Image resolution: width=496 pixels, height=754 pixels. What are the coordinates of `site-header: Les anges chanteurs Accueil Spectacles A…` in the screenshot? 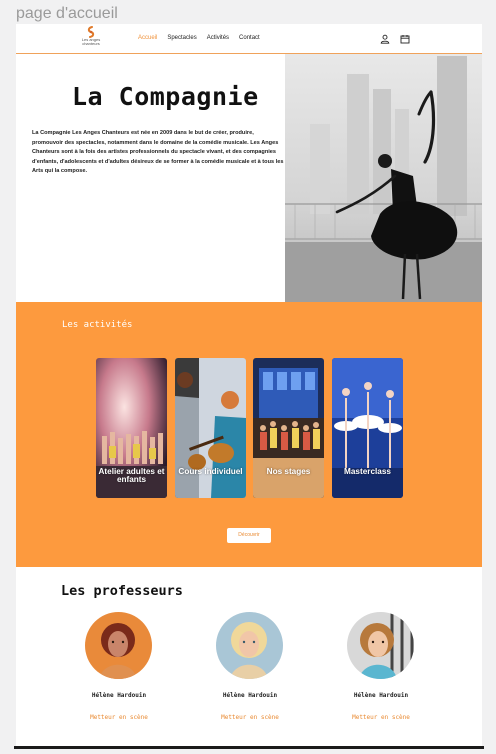 It's located at (249, 39).